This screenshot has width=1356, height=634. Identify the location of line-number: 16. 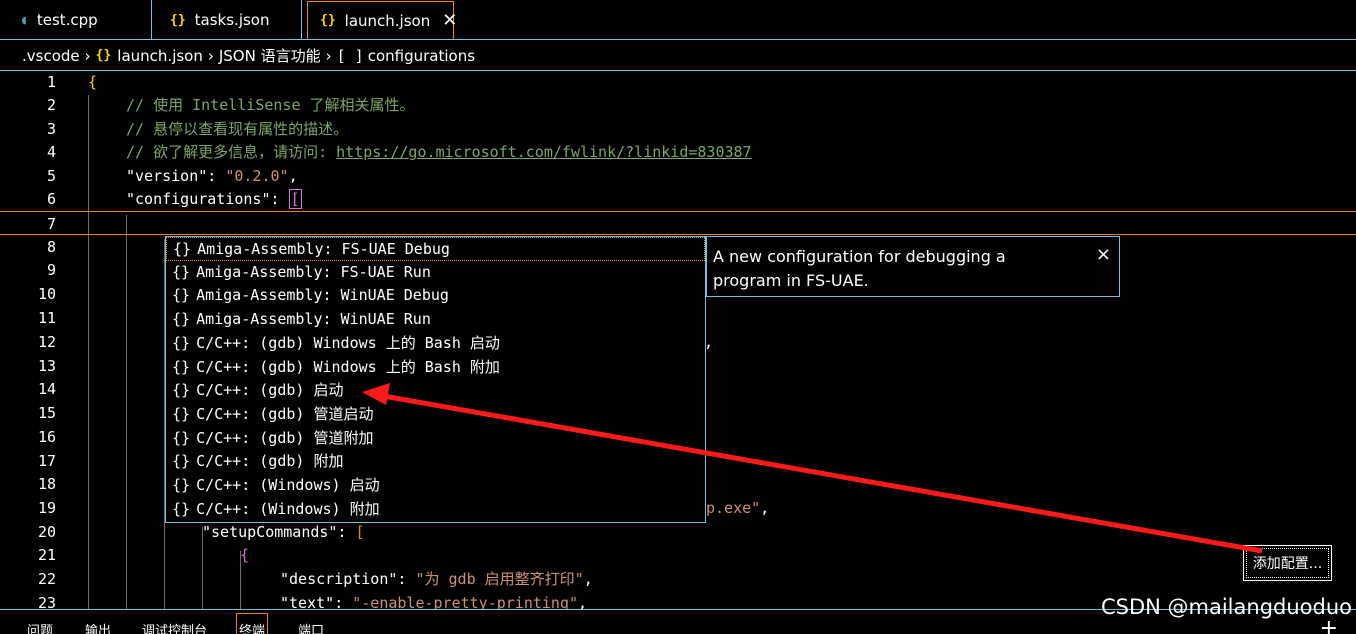
(46, 437).